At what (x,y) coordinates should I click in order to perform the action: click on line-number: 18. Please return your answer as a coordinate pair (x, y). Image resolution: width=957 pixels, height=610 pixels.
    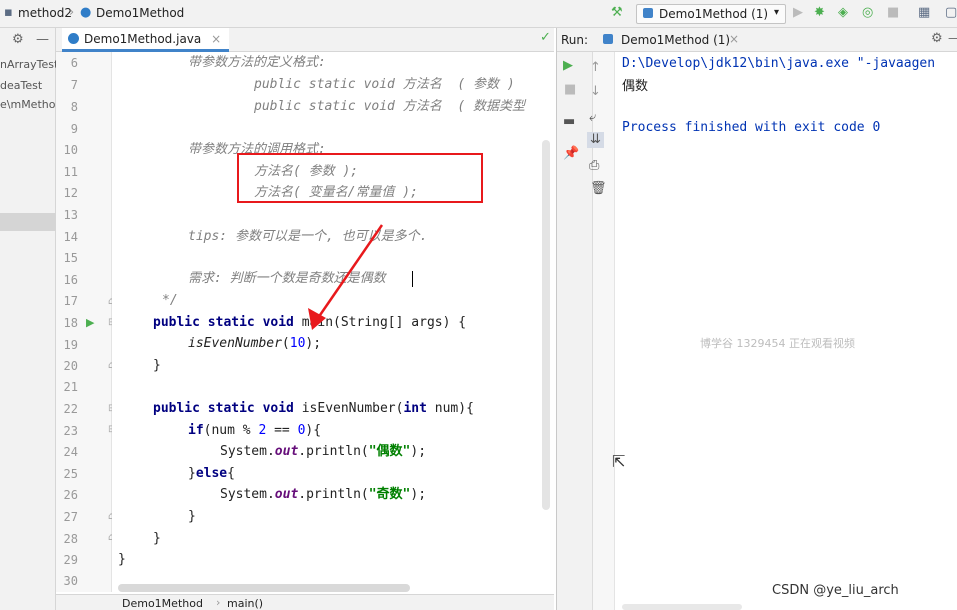
    Looking at the image, I should click on (70, 323).